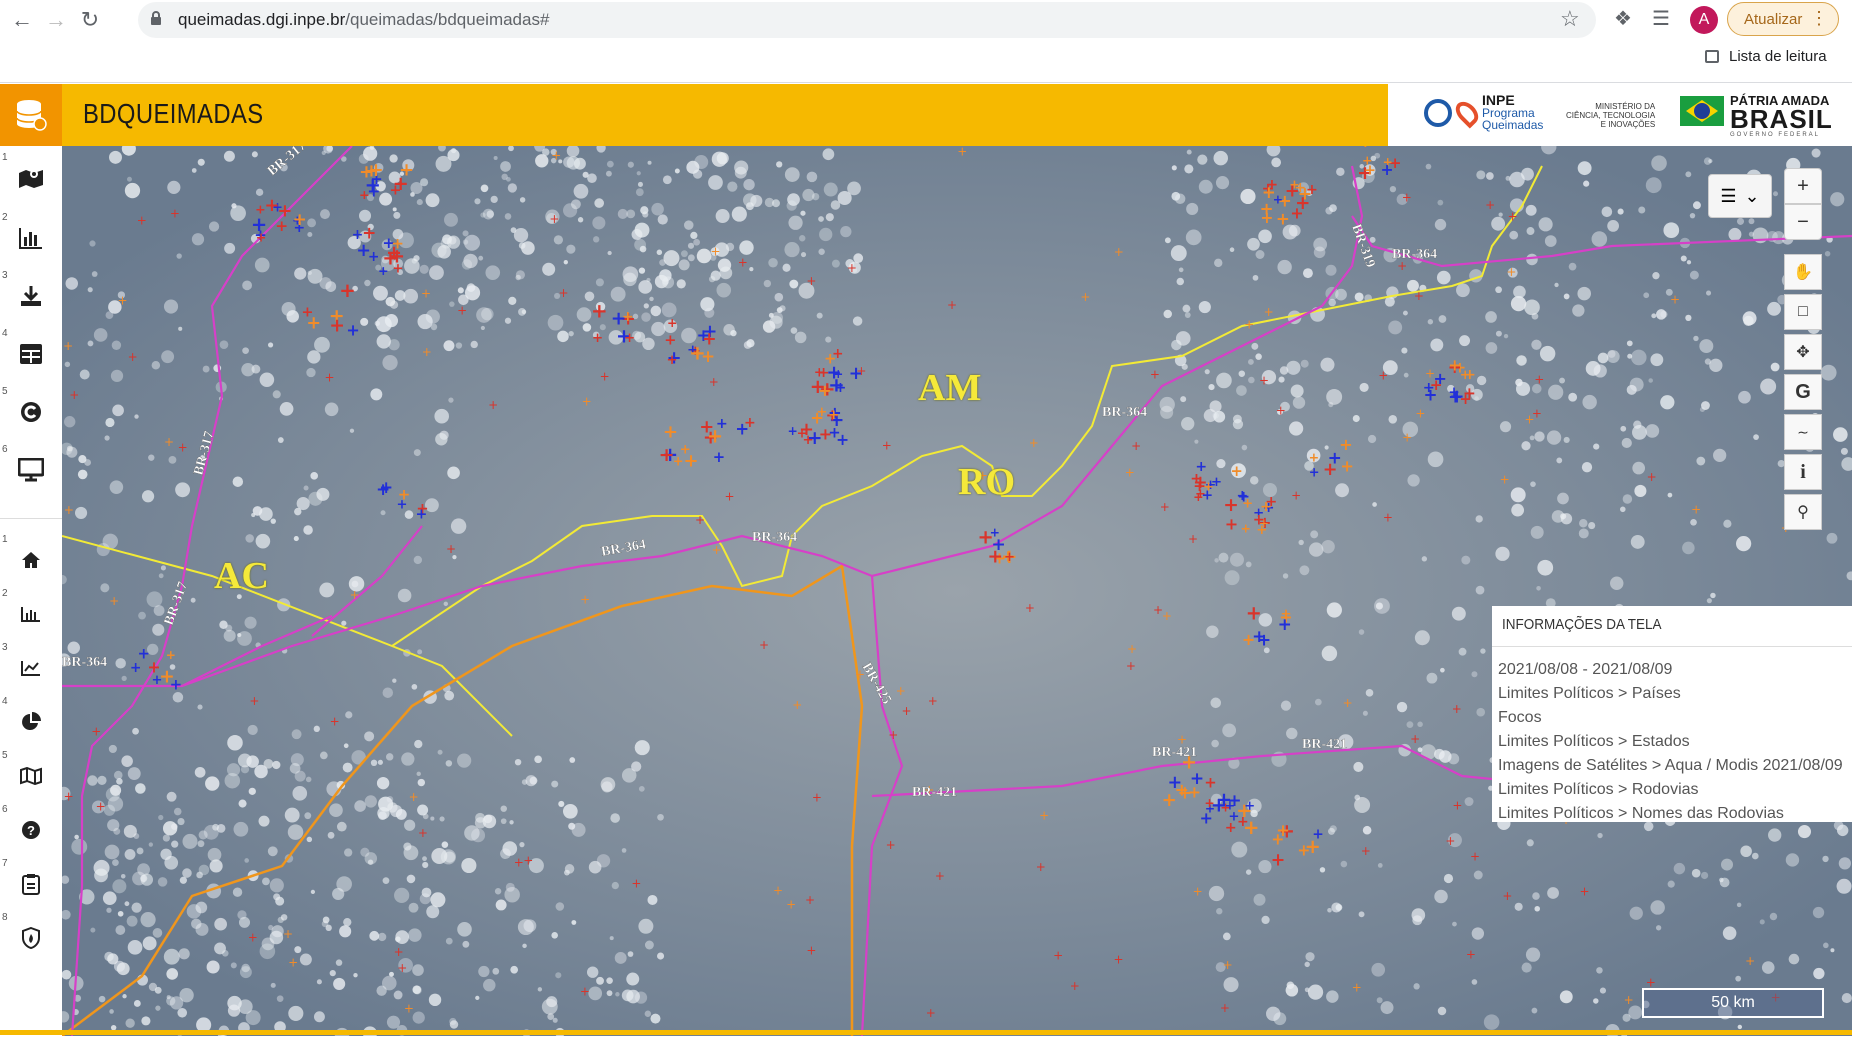 The image size is (1852, 1048). What do you see at coordinates (31, 178) in the screenshot?
I see `sidebar-item-map: 1` at bounding box center [31, 178].